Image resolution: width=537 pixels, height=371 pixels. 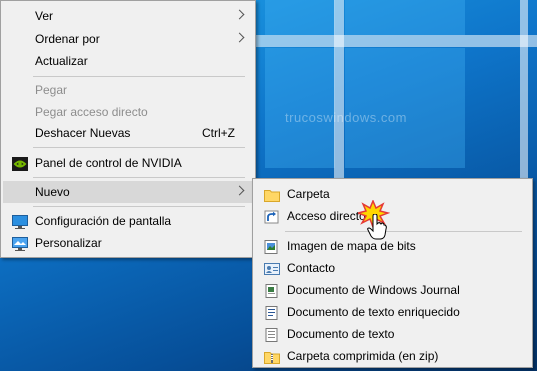 I want to click on submenu-item-imagen-bitmap: Imagen de mapa de bits, so click(x=392, y=246).